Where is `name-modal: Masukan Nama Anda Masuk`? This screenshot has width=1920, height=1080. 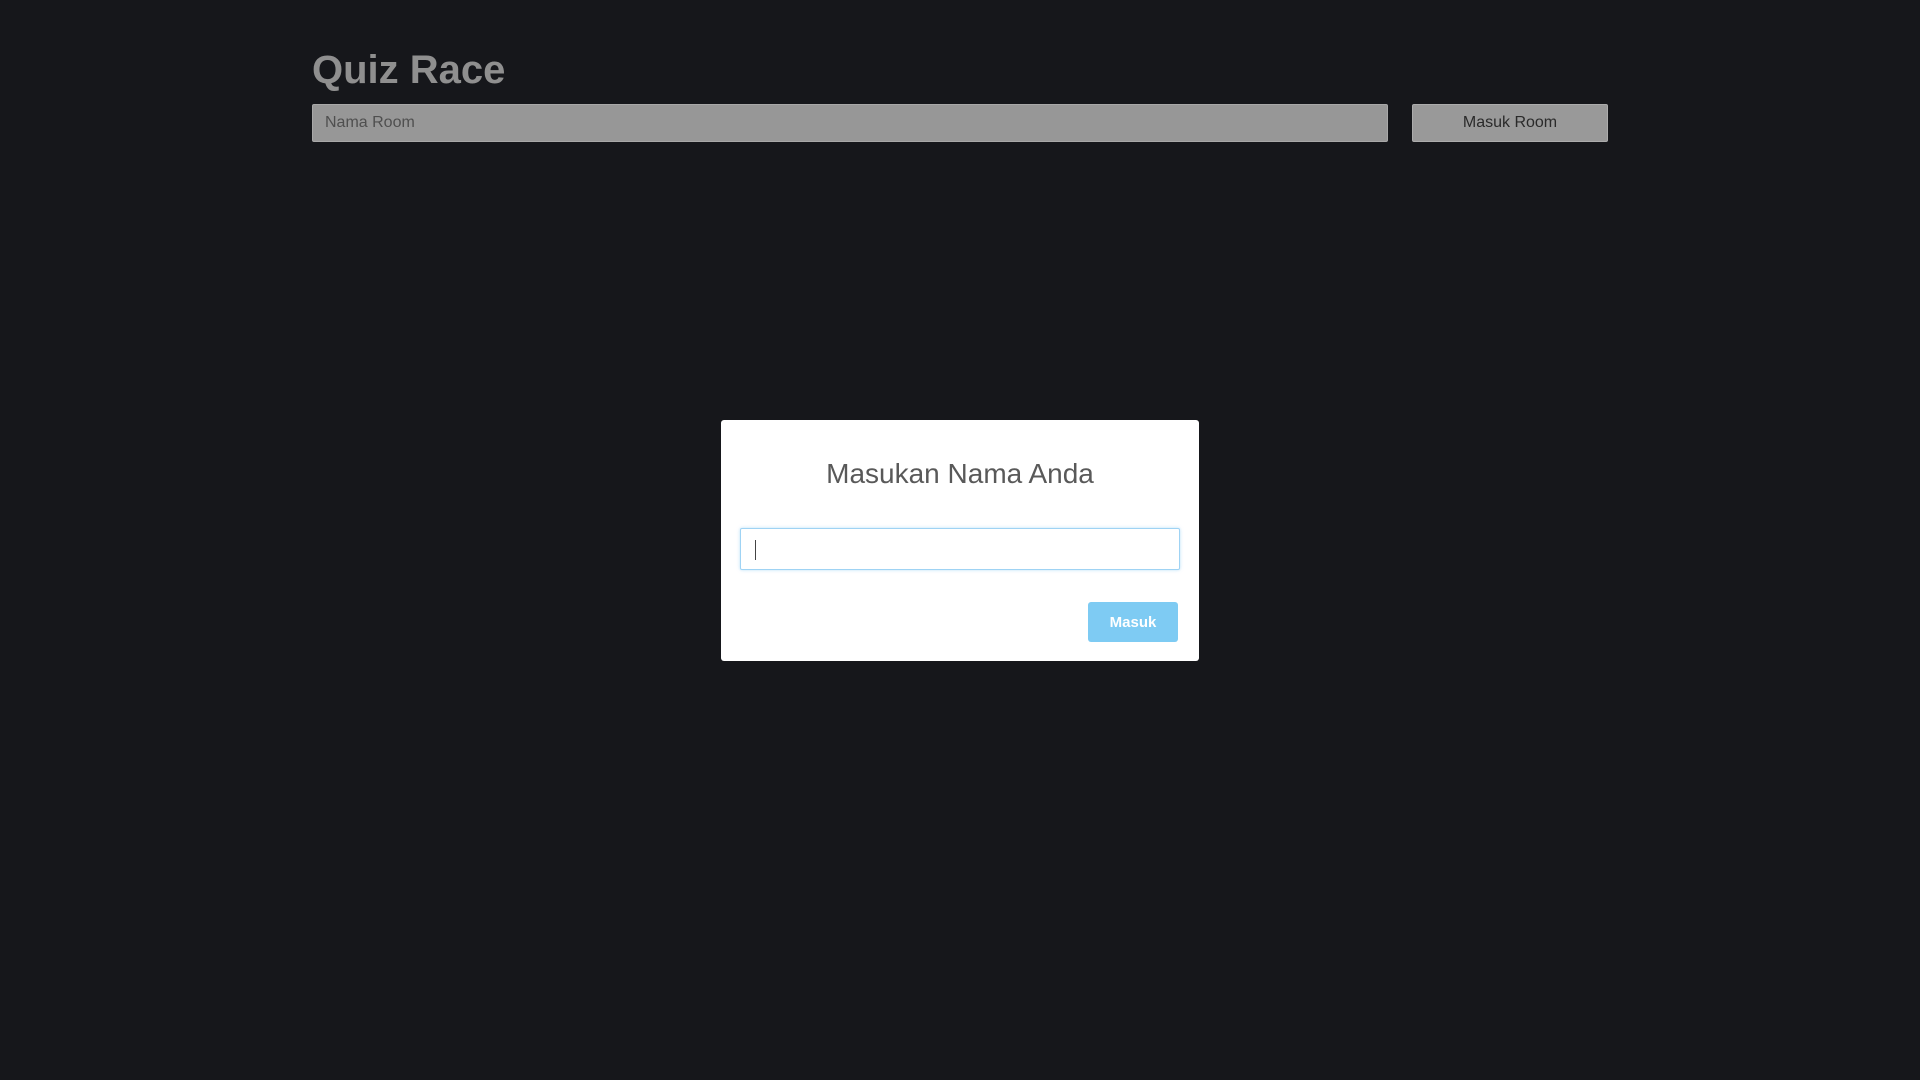 name-modal: Masukan Nama Anda Masuk is located at coordinates (960, 540).